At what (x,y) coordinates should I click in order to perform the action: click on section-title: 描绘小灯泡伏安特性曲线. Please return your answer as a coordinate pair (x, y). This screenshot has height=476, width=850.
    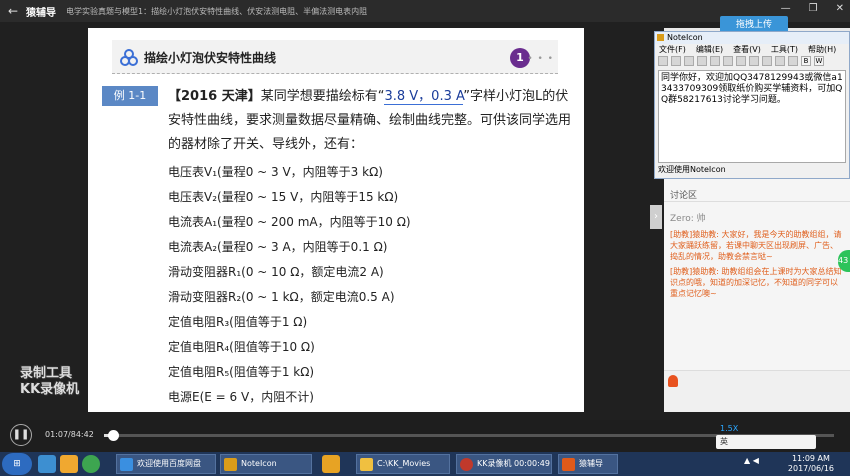
    Looking at the image, I should click on (210, 58).